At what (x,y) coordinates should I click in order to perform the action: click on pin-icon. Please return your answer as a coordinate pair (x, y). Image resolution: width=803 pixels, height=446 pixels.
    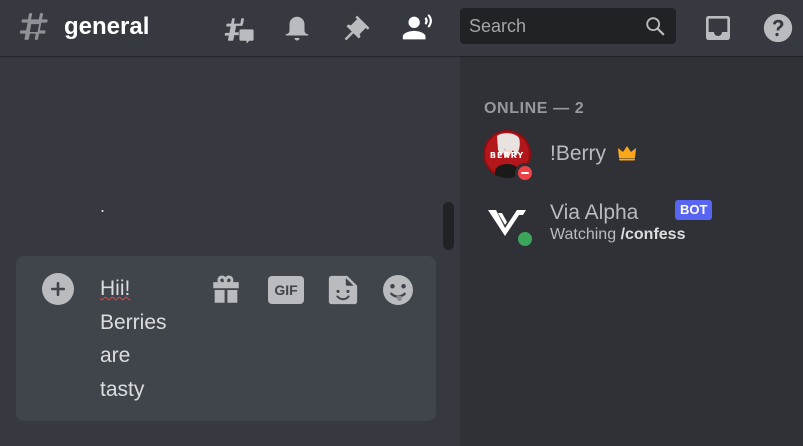
    Looking at the image, I should click on (357, 28).